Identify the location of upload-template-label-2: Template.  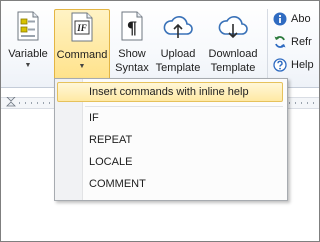
(178, 68).